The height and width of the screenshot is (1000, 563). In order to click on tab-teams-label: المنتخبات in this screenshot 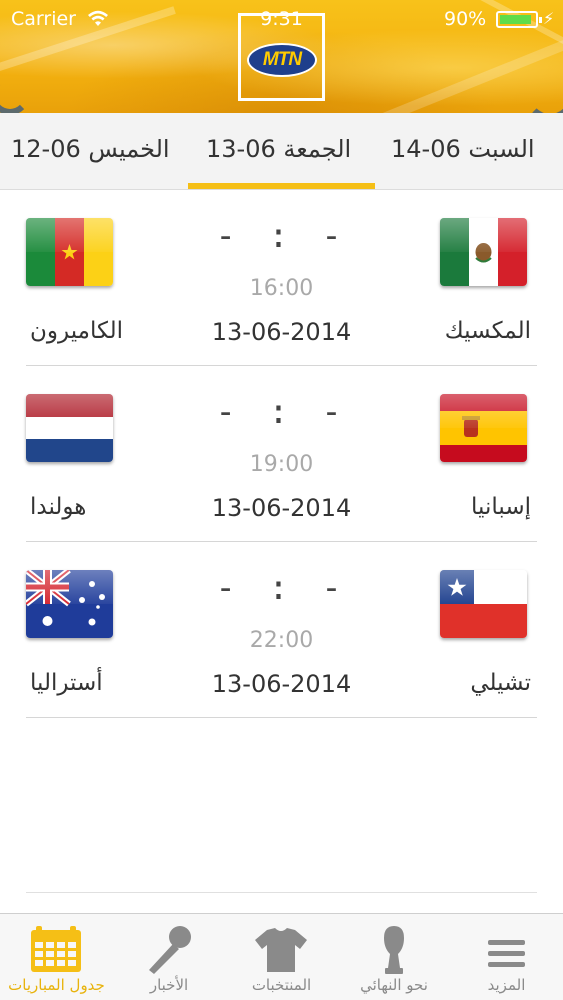, I will do `click(281, 985)`.